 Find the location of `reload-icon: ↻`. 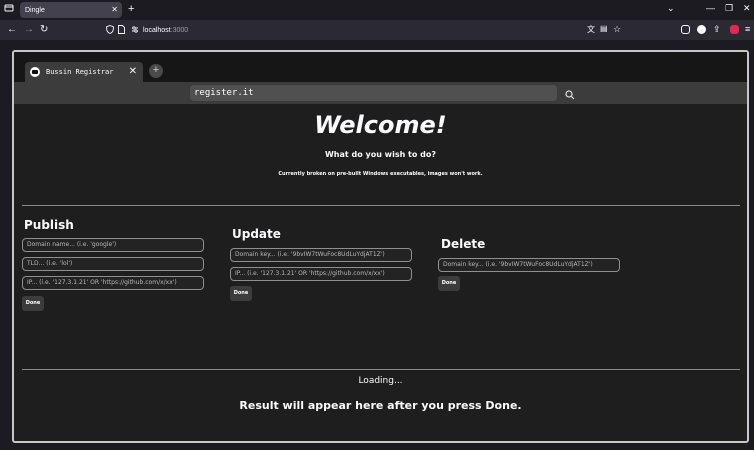

reload-icon: ↻ is located at coordinates (44, 29).